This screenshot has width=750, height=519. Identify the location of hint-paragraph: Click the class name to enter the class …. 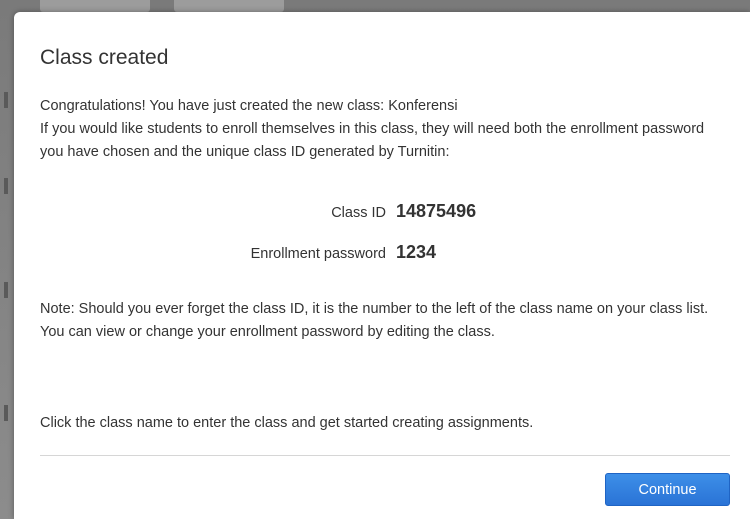
(287, 423).